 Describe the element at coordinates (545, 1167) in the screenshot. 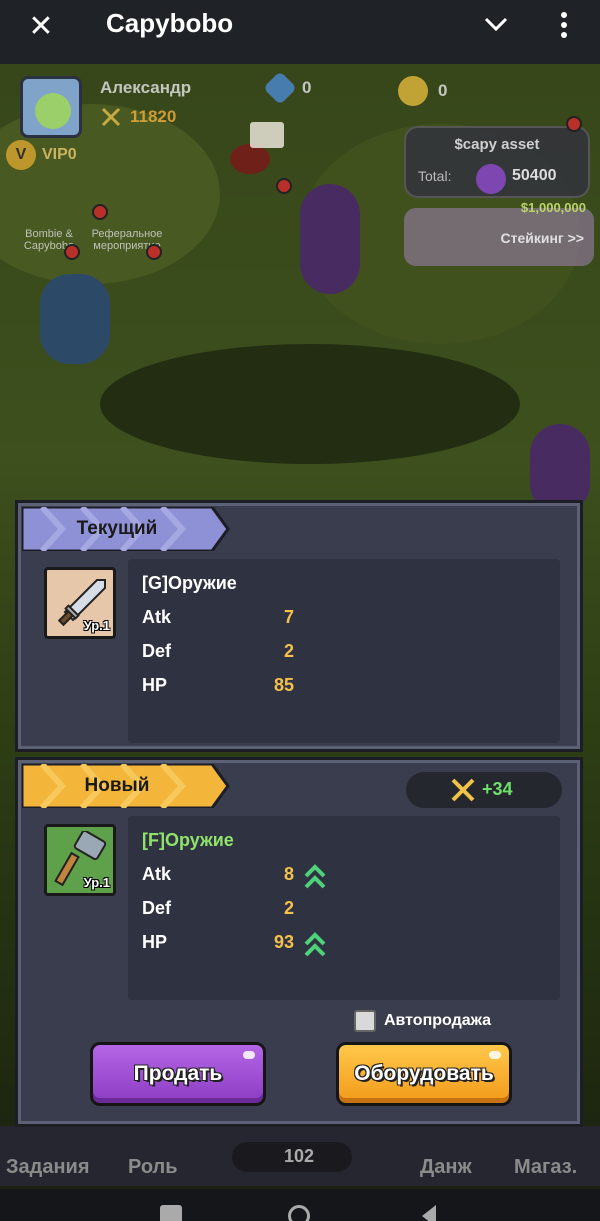

I see `nav-shop: Магаз.` at that location.